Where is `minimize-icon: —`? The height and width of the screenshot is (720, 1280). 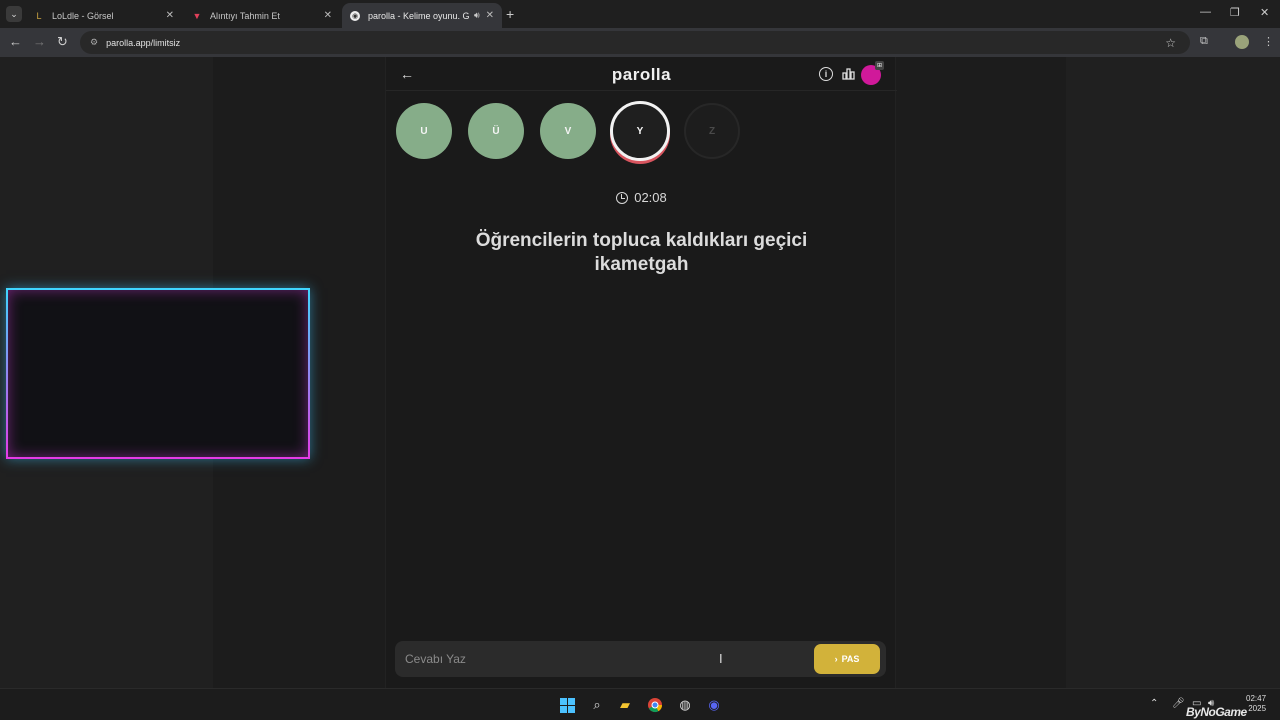
minimize-icon: — is located at coordinates (1205, 12).